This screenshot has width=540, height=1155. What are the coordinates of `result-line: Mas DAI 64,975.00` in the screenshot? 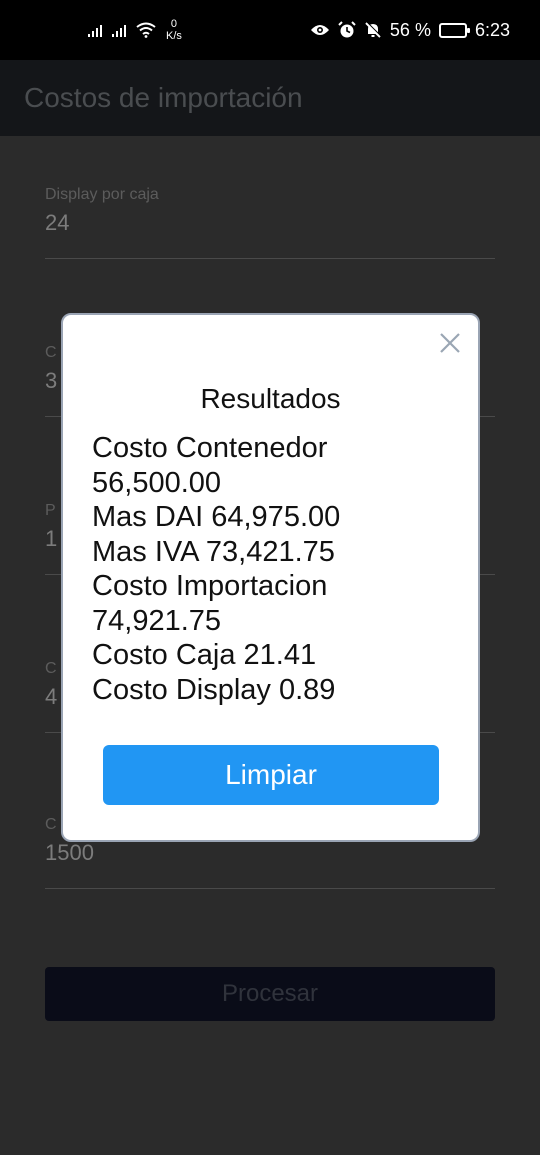 It's located at (216, 517).